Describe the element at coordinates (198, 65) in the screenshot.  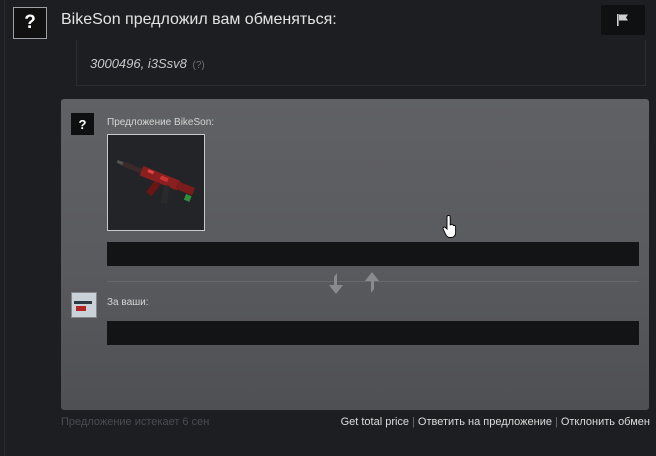
I see `message-help-link: (?)` at that location.